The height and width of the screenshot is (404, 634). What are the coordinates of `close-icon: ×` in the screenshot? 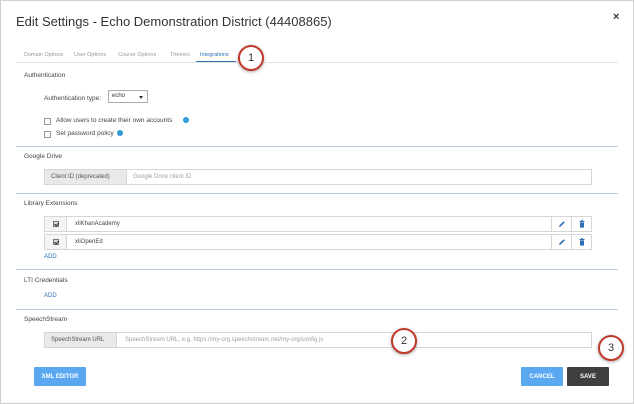 It's located at (616, 17).